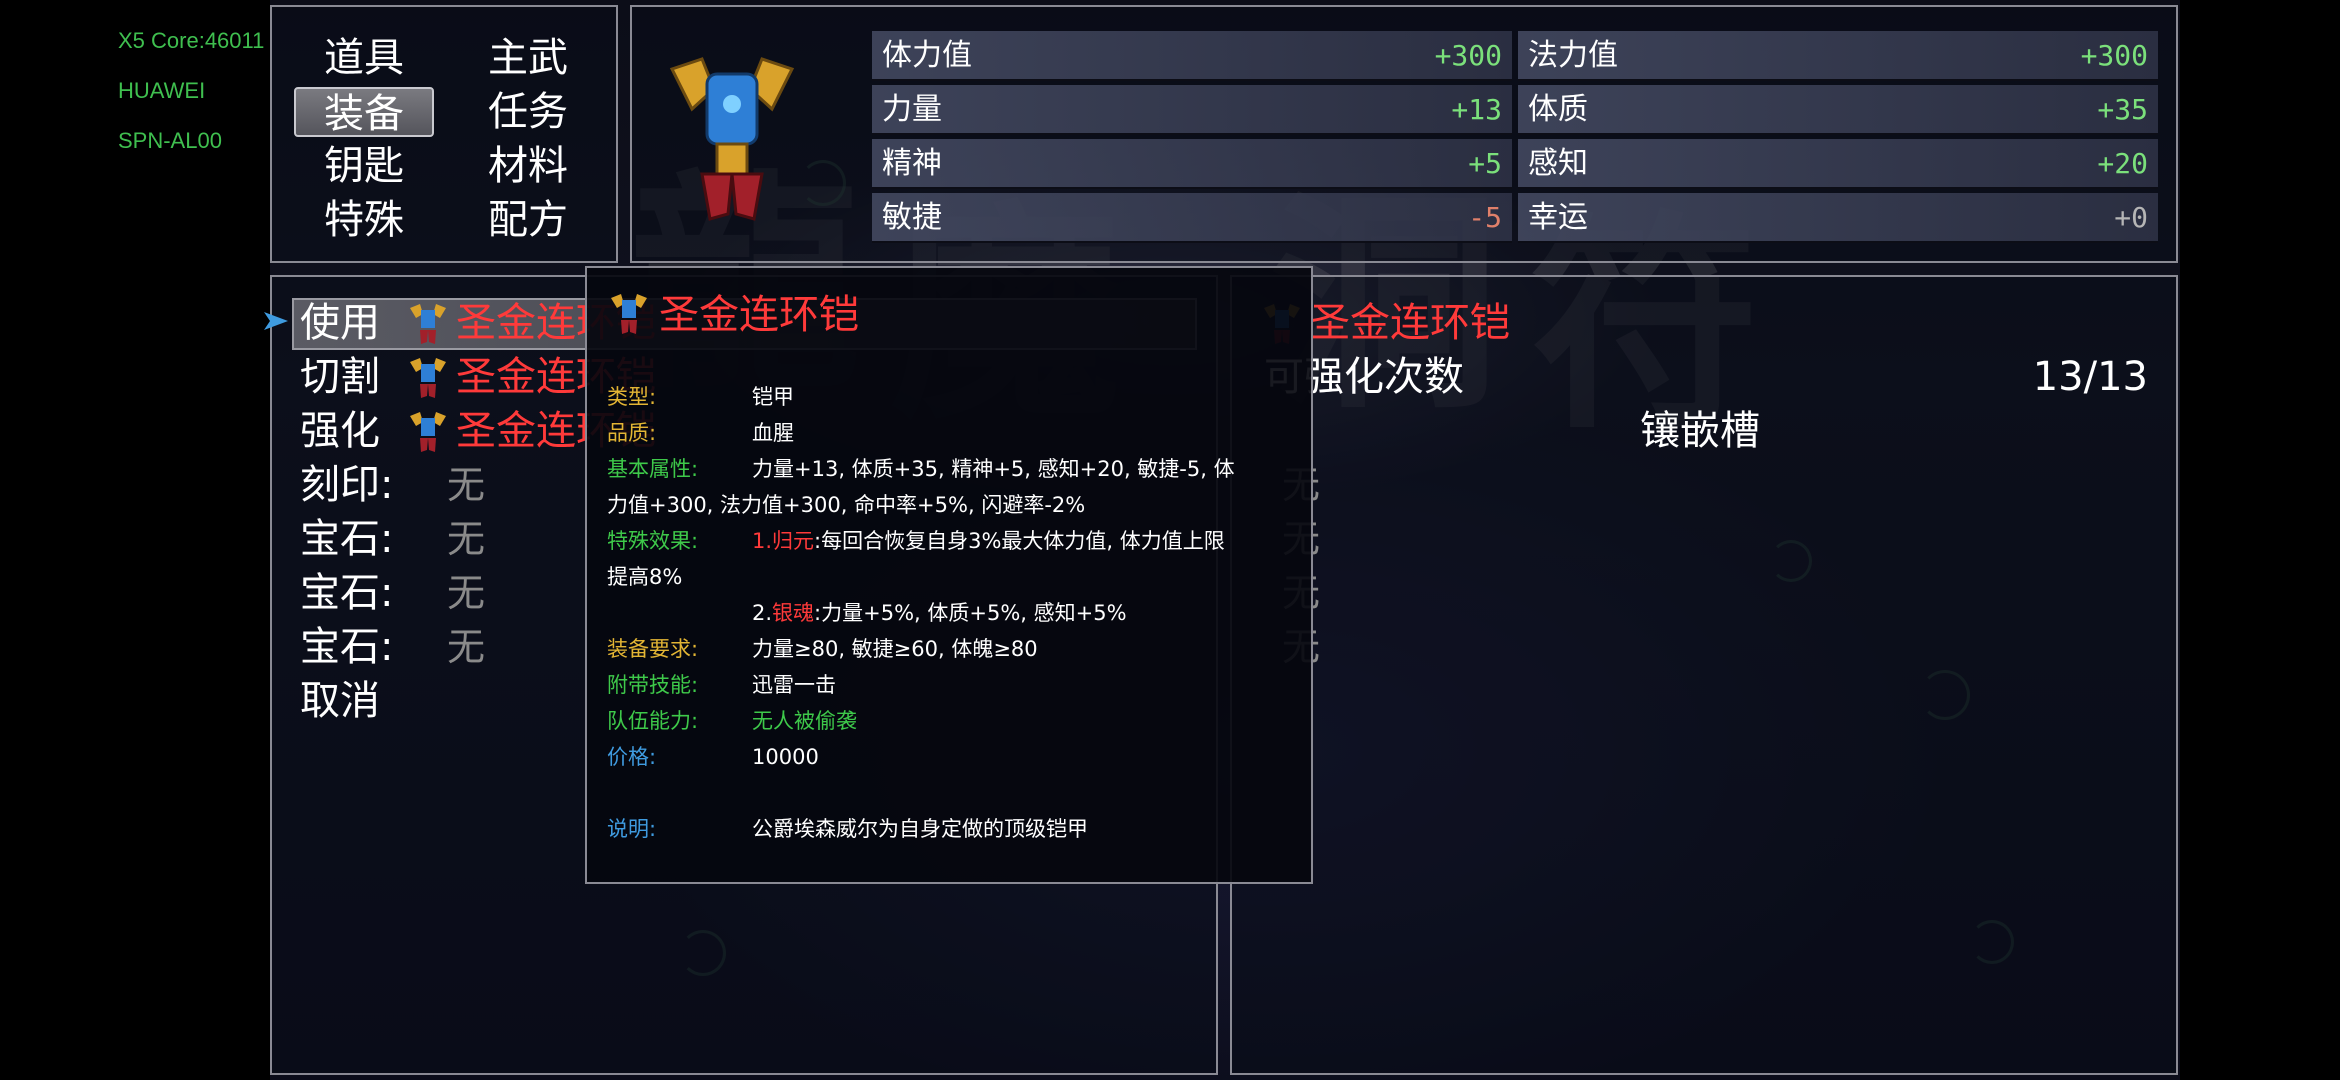 The image size is (2340, 1080). What do you see at coordinates (1192, 218) in the screenshot?
I see `stat-agility: 敏捷 -5` at bounding box center [1192, 218].